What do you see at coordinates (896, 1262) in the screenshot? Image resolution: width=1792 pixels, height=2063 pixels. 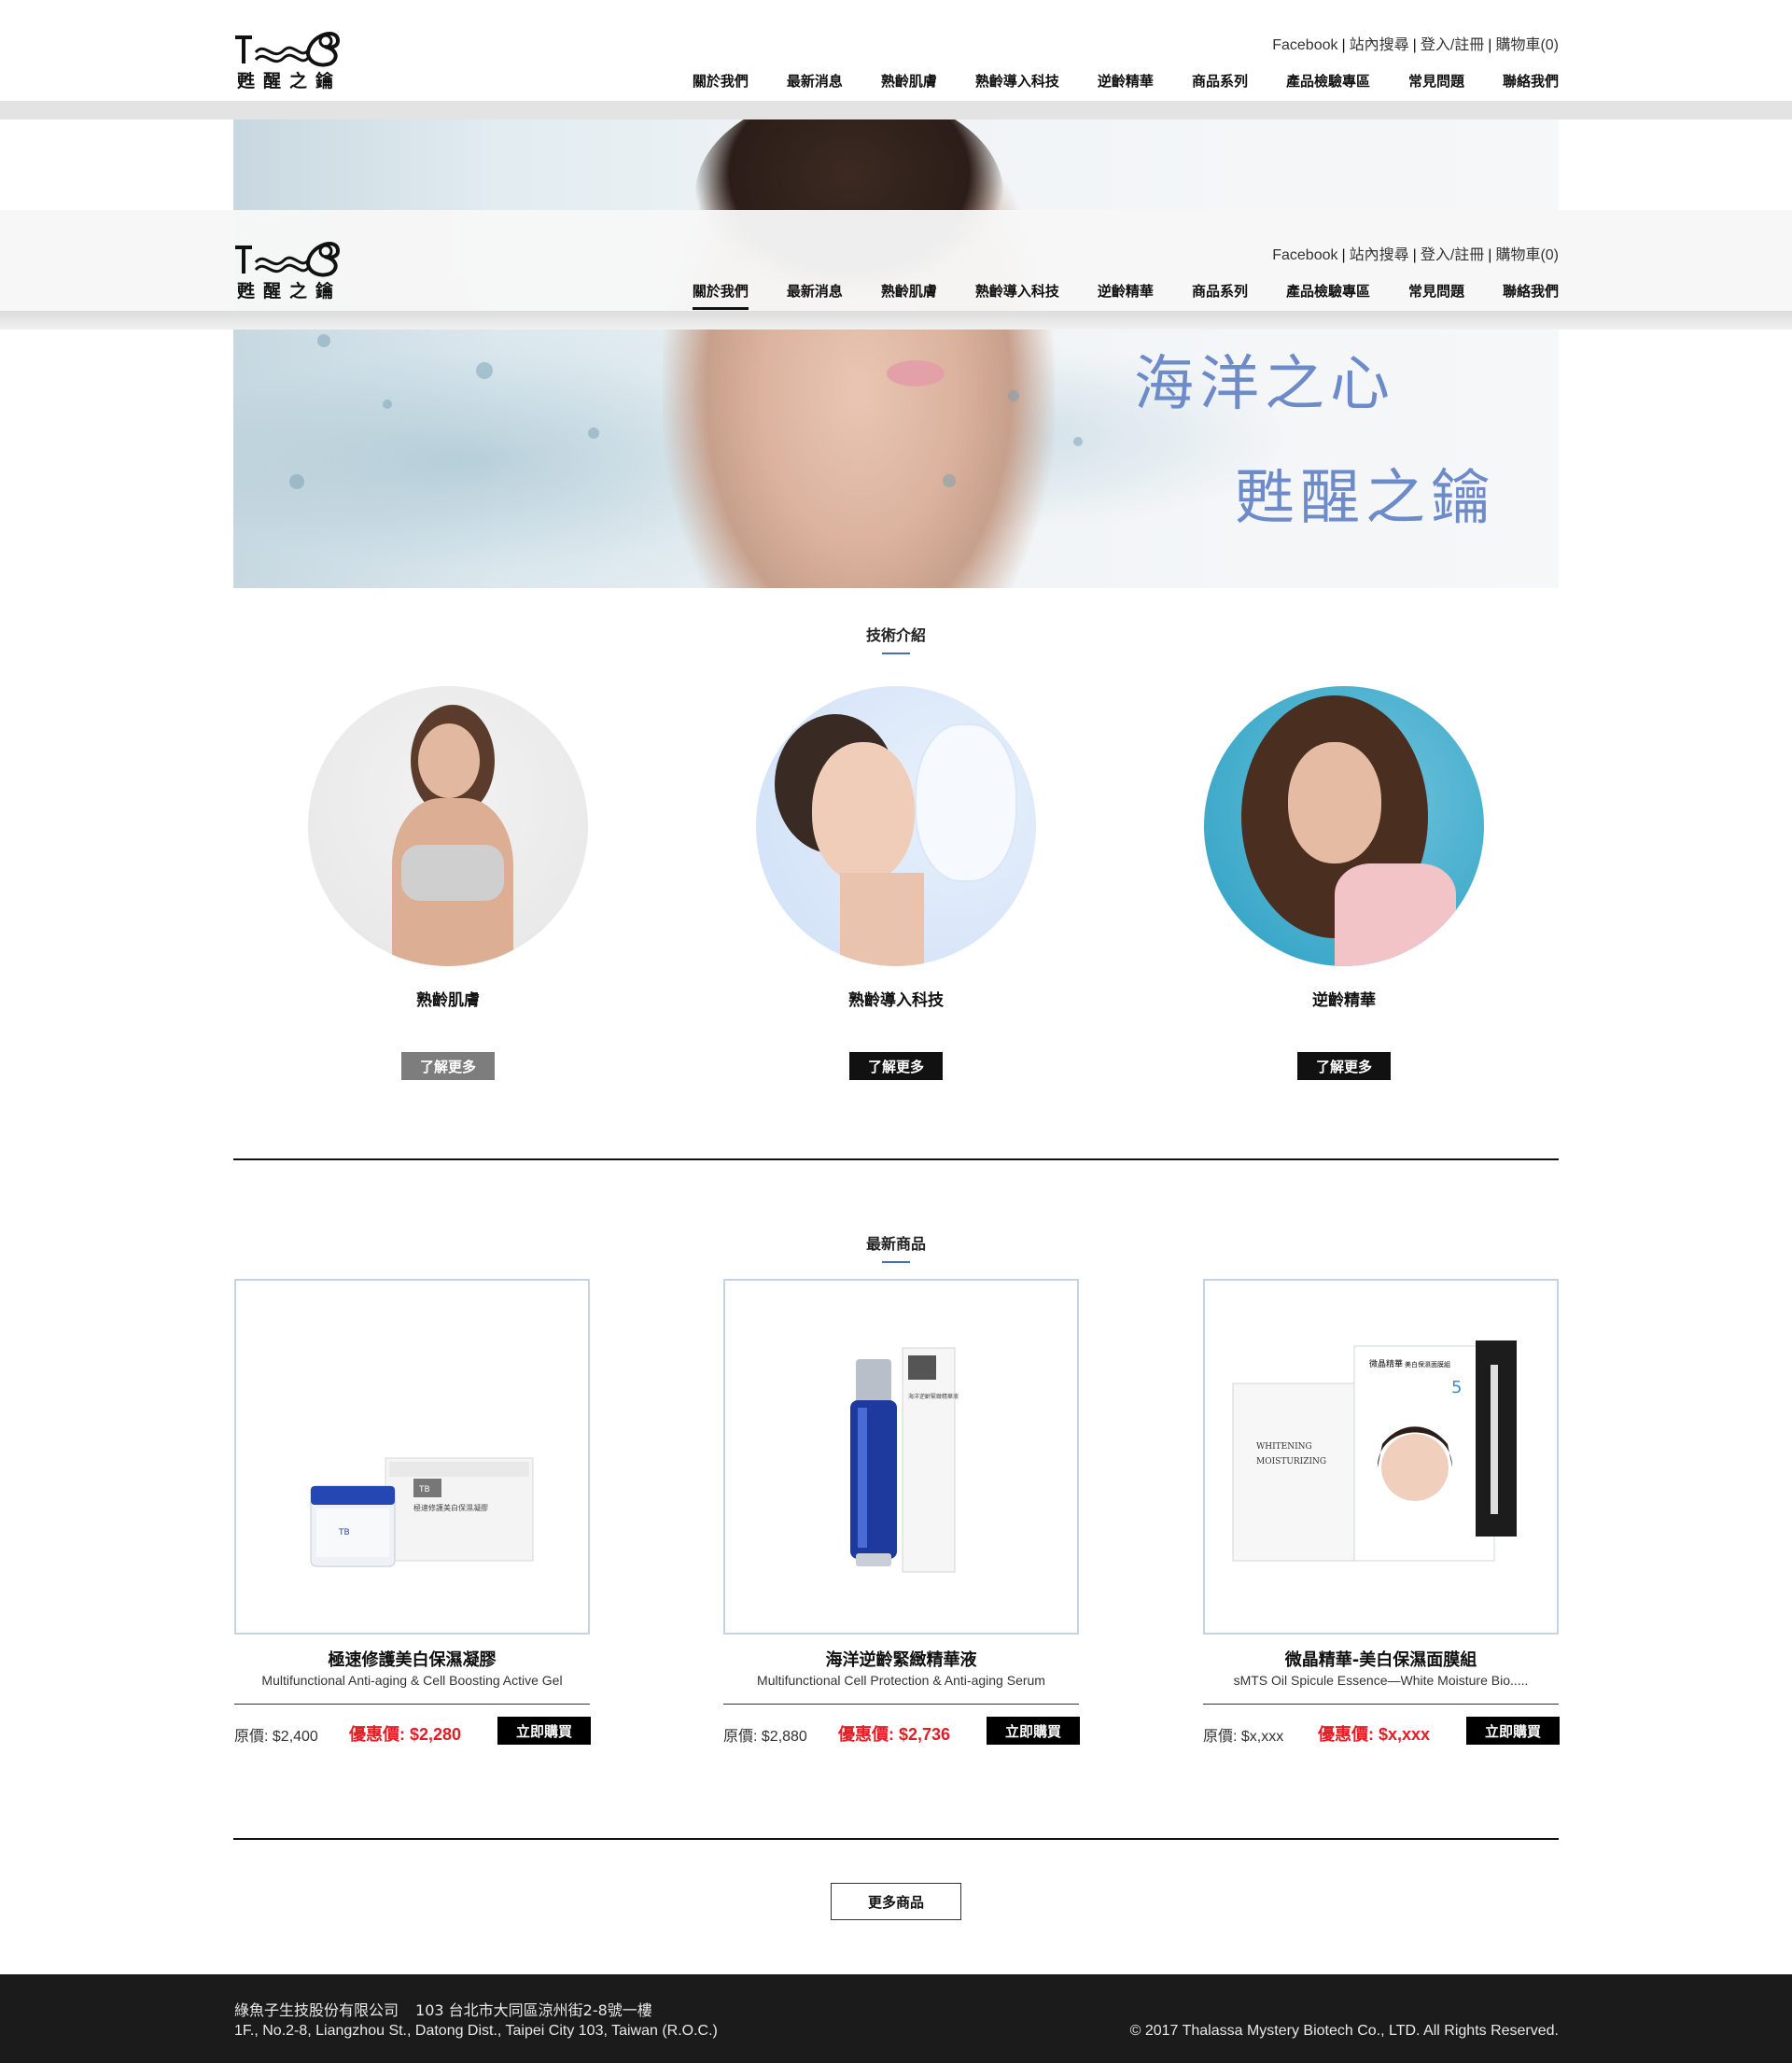 I see `title-underline` at bounding box center [896, 1262].